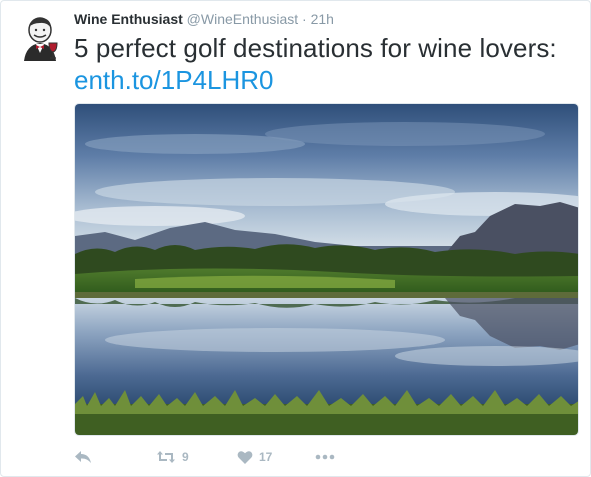 The width and height of the screenshot is (591, 477). Describe the element at coordinates (245, 457) in the screenshot. I see `heart-icon` at that location.